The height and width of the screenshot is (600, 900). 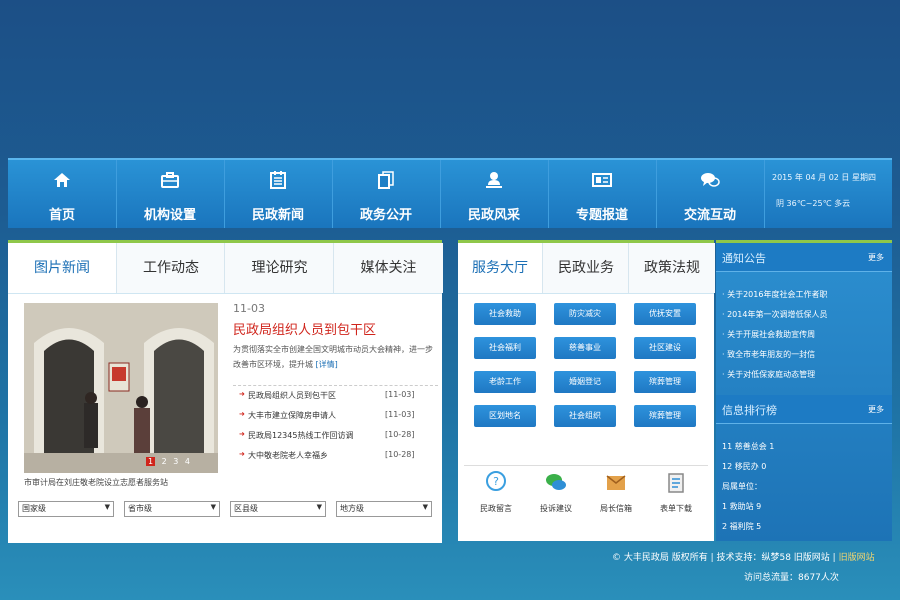 What do you see at coordinates (62, 194) in the screenshot?
I see `nav-home: 首页` at bounding box center [62, 194].